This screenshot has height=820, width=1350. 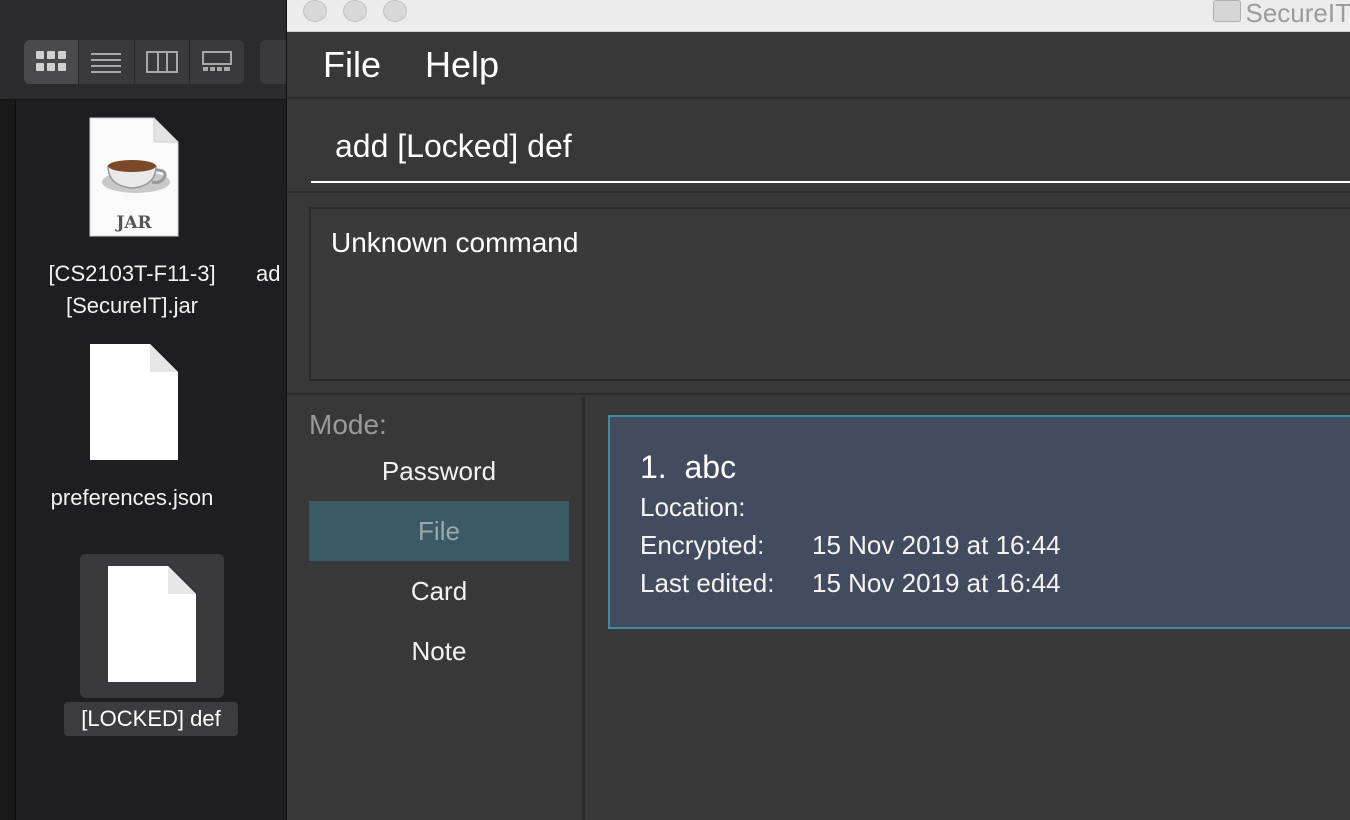 I want to click on file-index: 1., so click(x=653, y=467).